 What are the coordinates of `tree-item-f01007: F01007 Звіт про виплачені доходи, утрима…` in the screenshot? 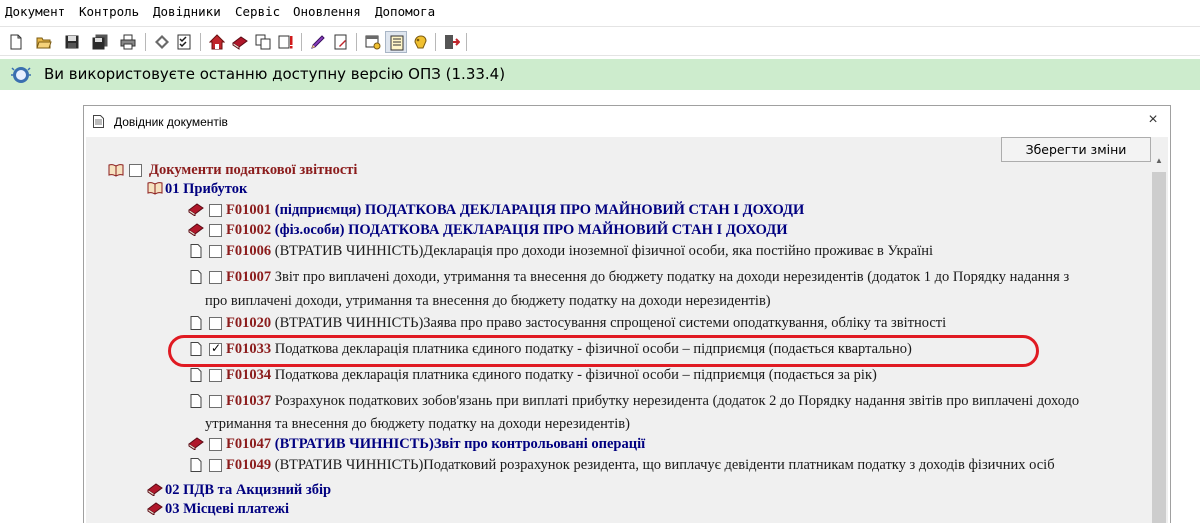 It's located at (647, 277).